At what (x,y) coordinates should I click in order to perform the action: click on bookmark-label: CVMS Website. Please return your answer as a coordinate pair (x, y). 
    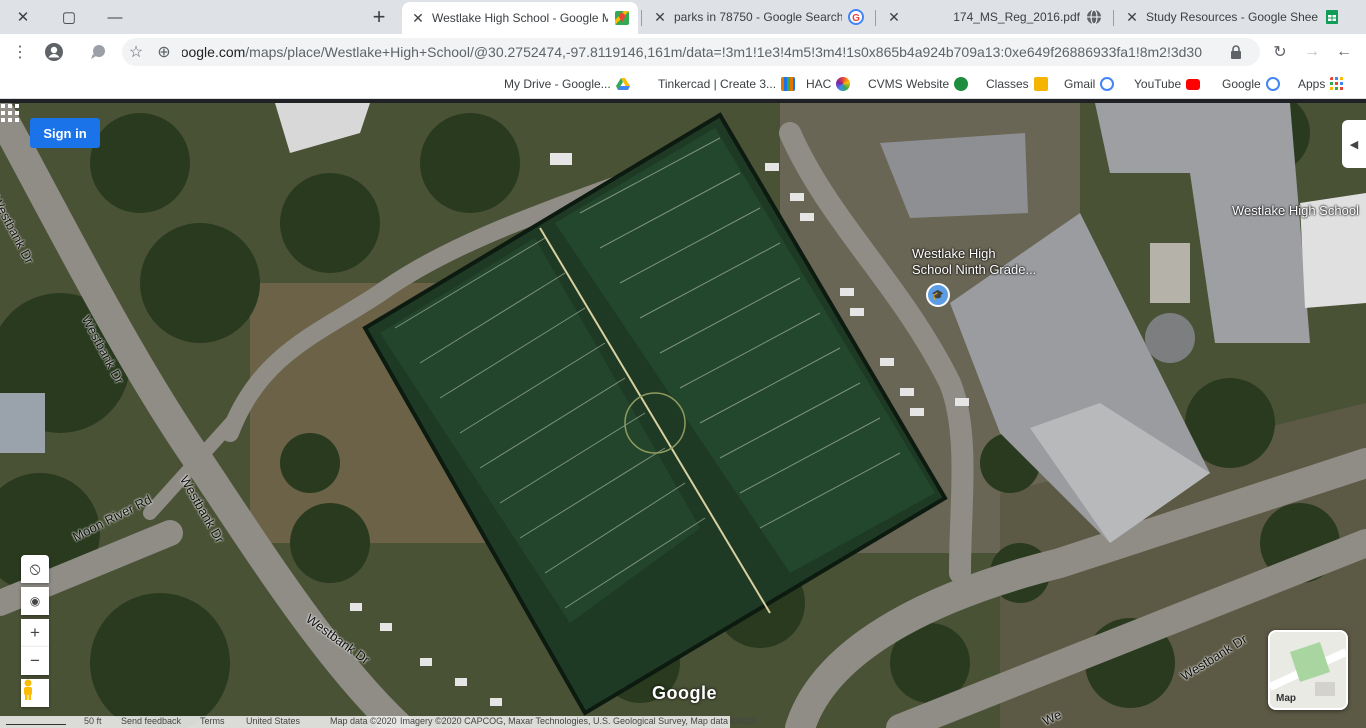
    Looking at the image, I should click on (909, 84).